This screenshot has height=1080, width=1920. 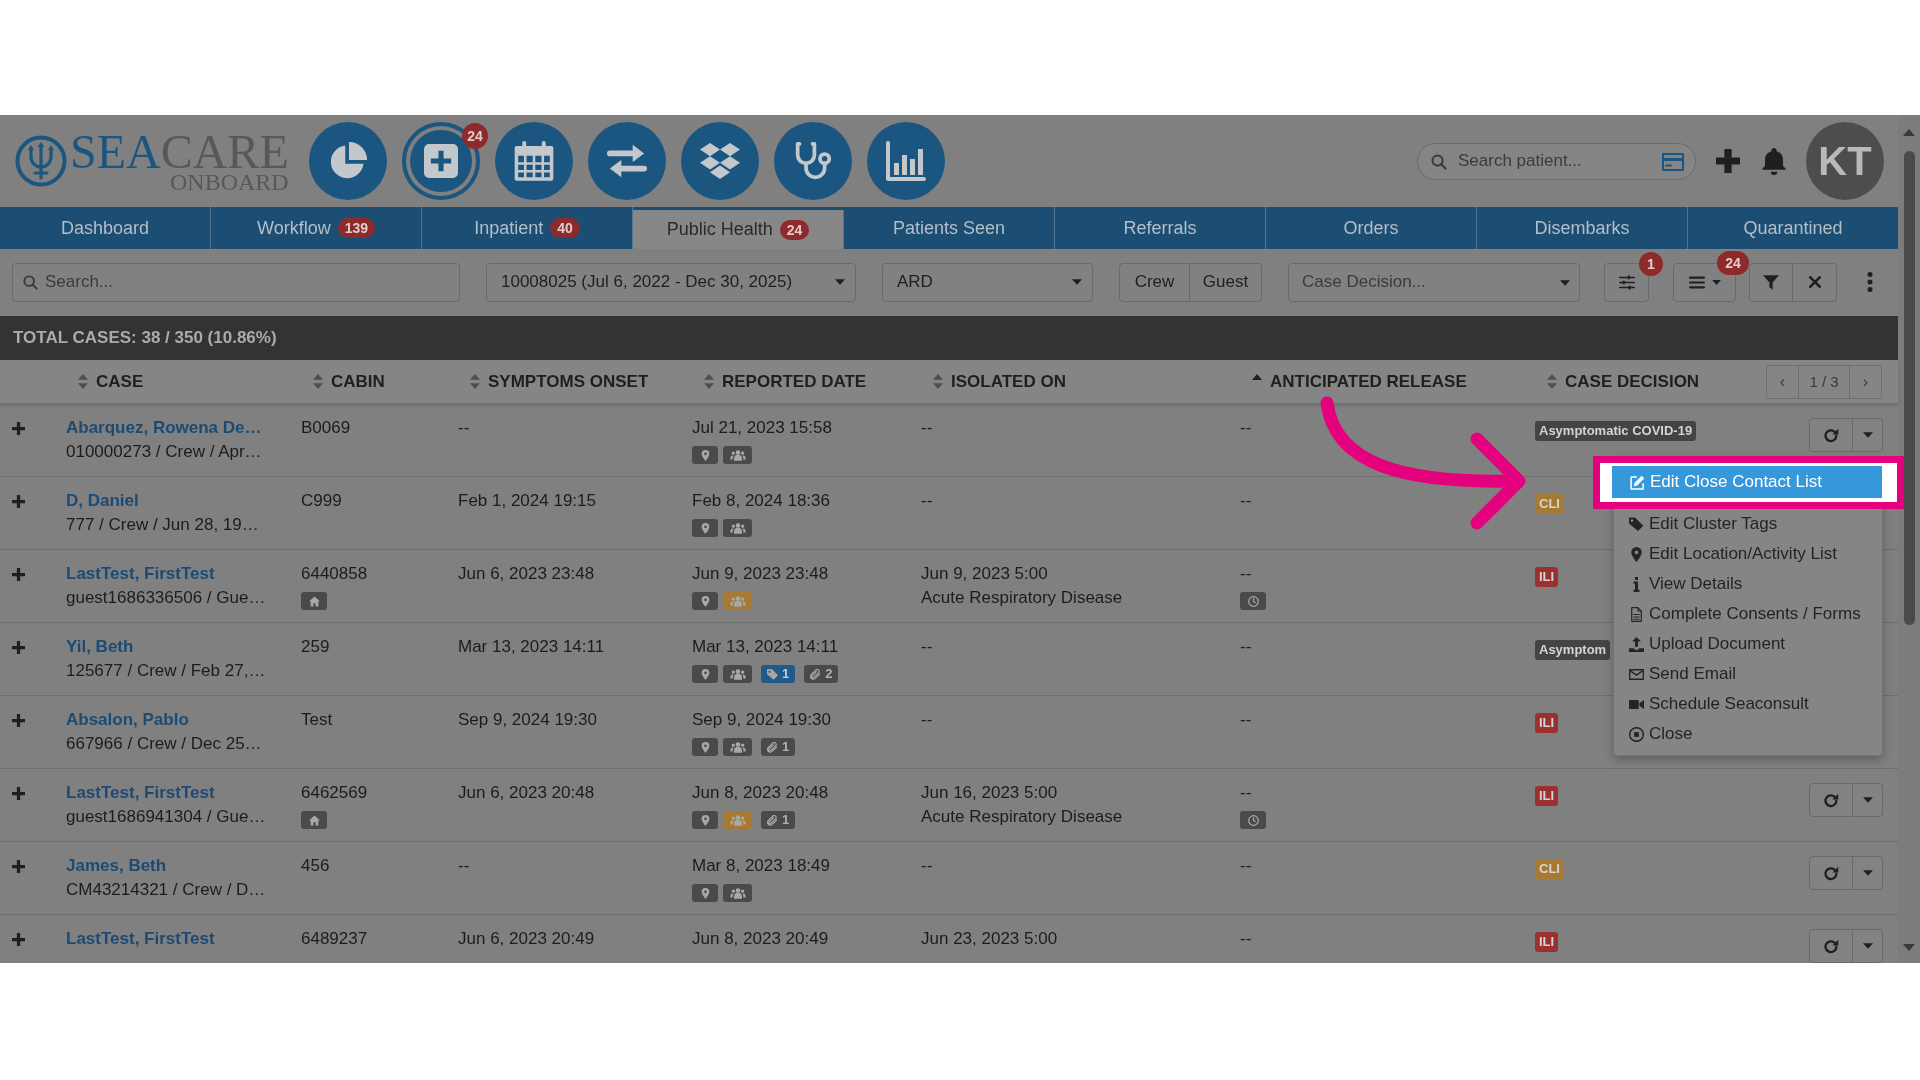 What do you see at coordinates (1636, 524) in the screenshot?
I see `tags-icon` at bounding box center [1636, 524].